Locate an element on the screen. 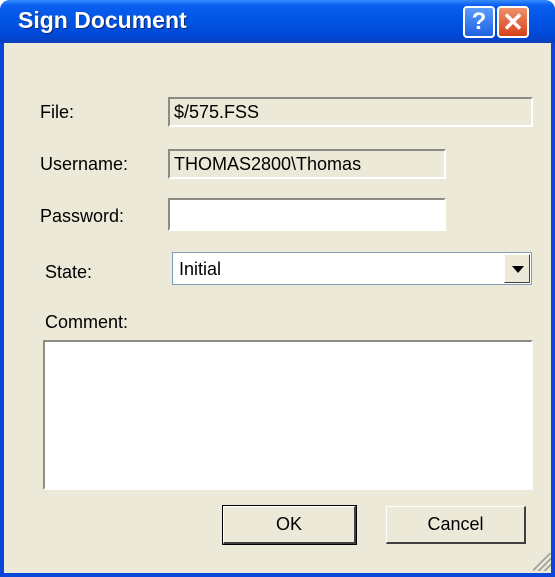 The width and height of the screenshot is (555, 577). chevron-down-icon is located at coordinates (518, 269).